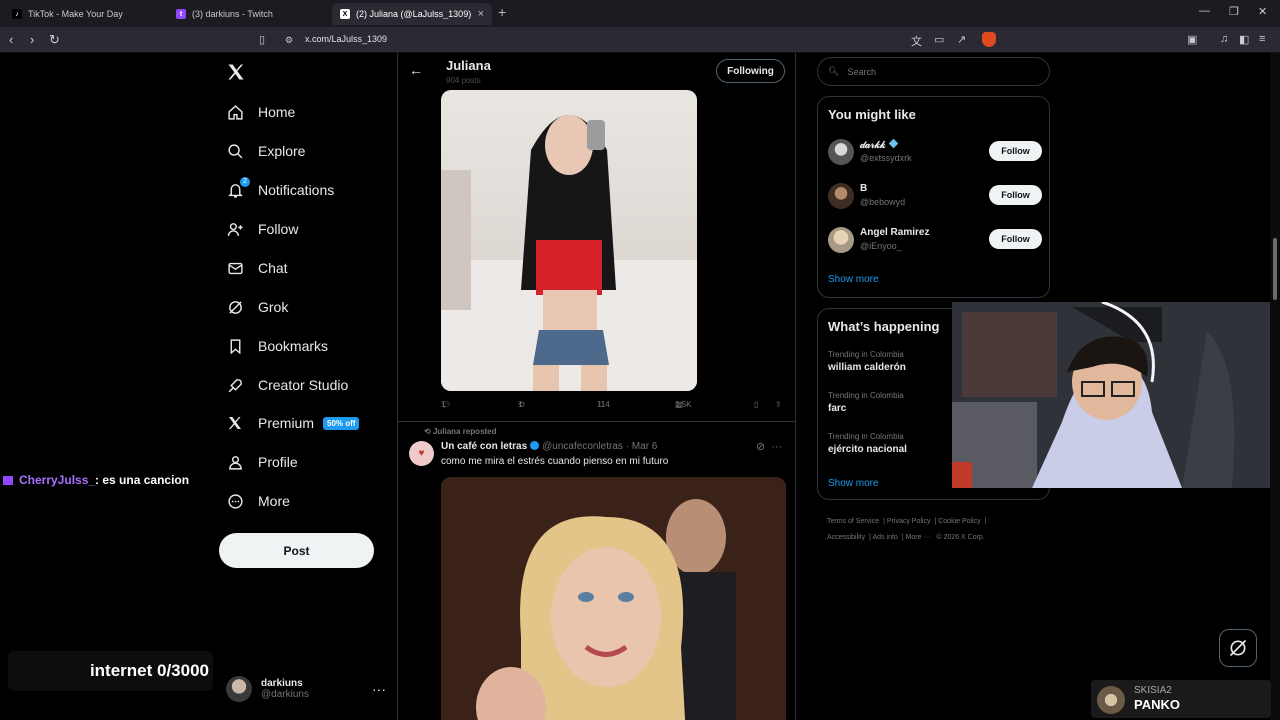 This screenshot has width=1280, height=720. I want to click on site-info-icon: ⚙, so click(289, 40).